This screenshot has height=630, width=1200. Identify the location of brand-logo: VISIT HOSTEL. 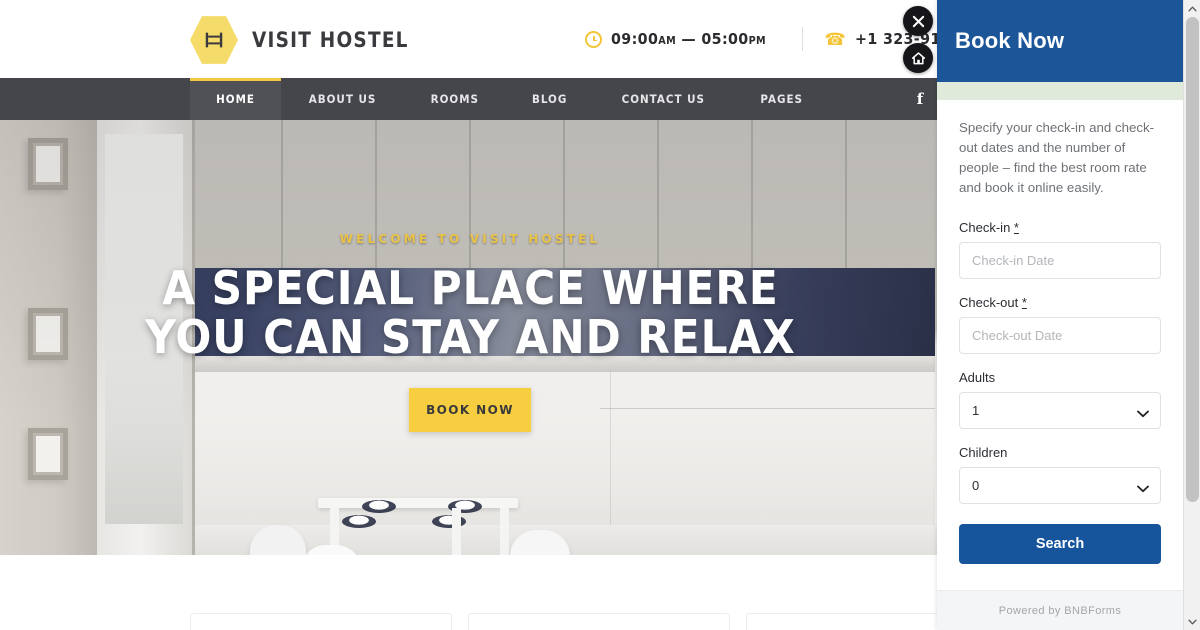
(310, 40).